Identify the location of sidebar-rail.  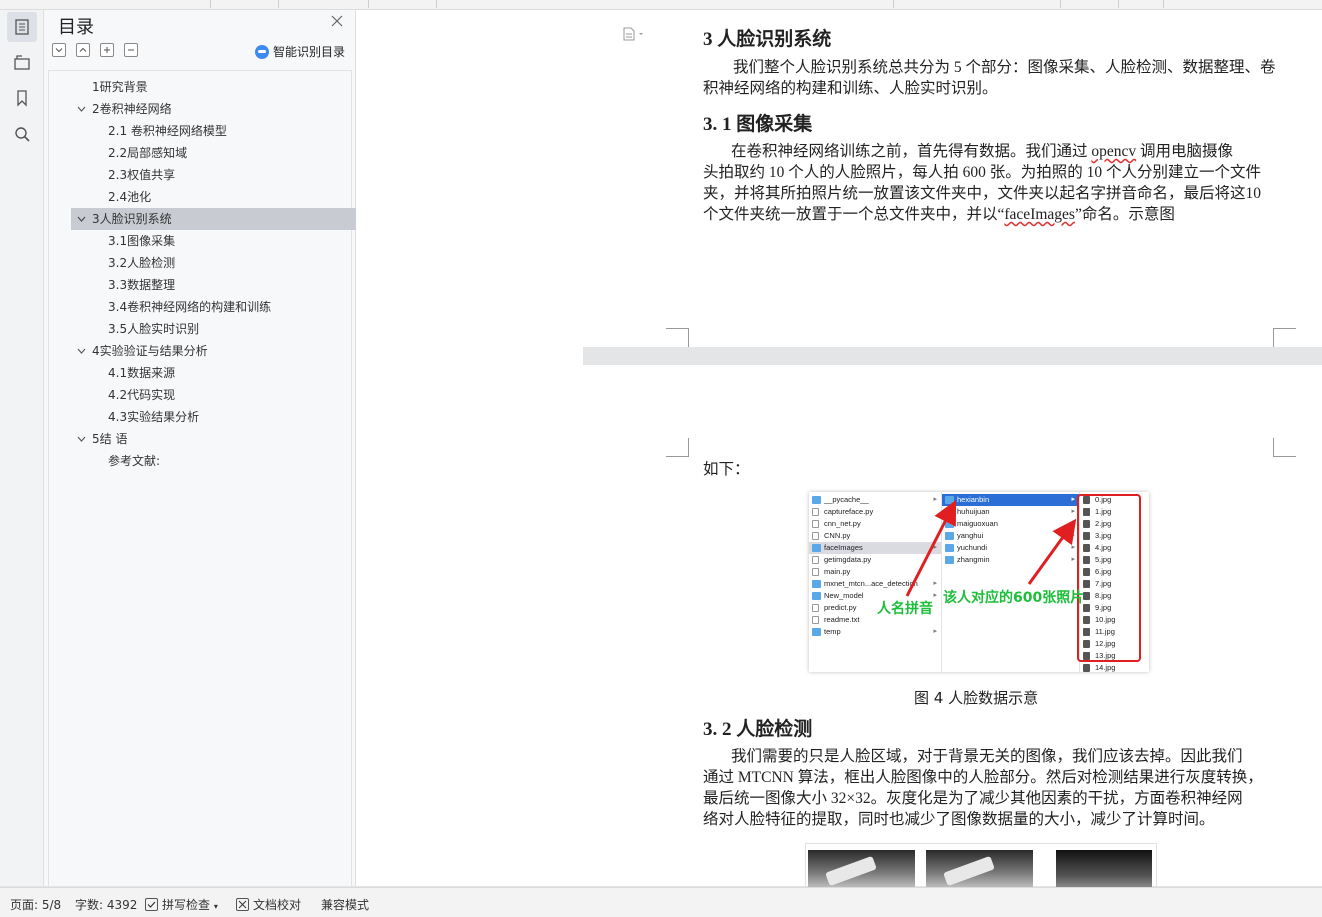
(22, 448).